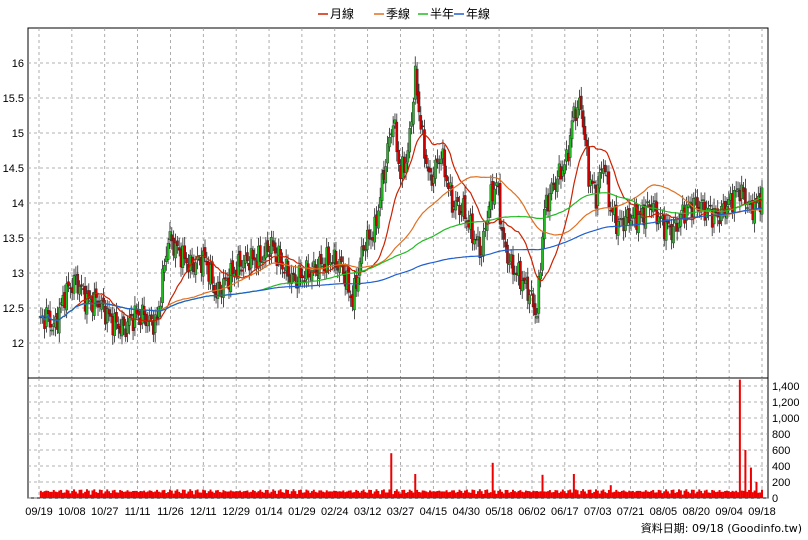  Describe the element at coordinates (342, 13) in the screenshot. I see `legend-label: 月線` at that location.